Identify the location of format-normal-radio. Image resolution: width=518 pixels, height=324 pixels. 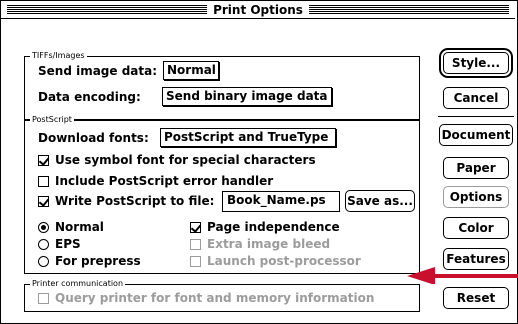
(43, 227).